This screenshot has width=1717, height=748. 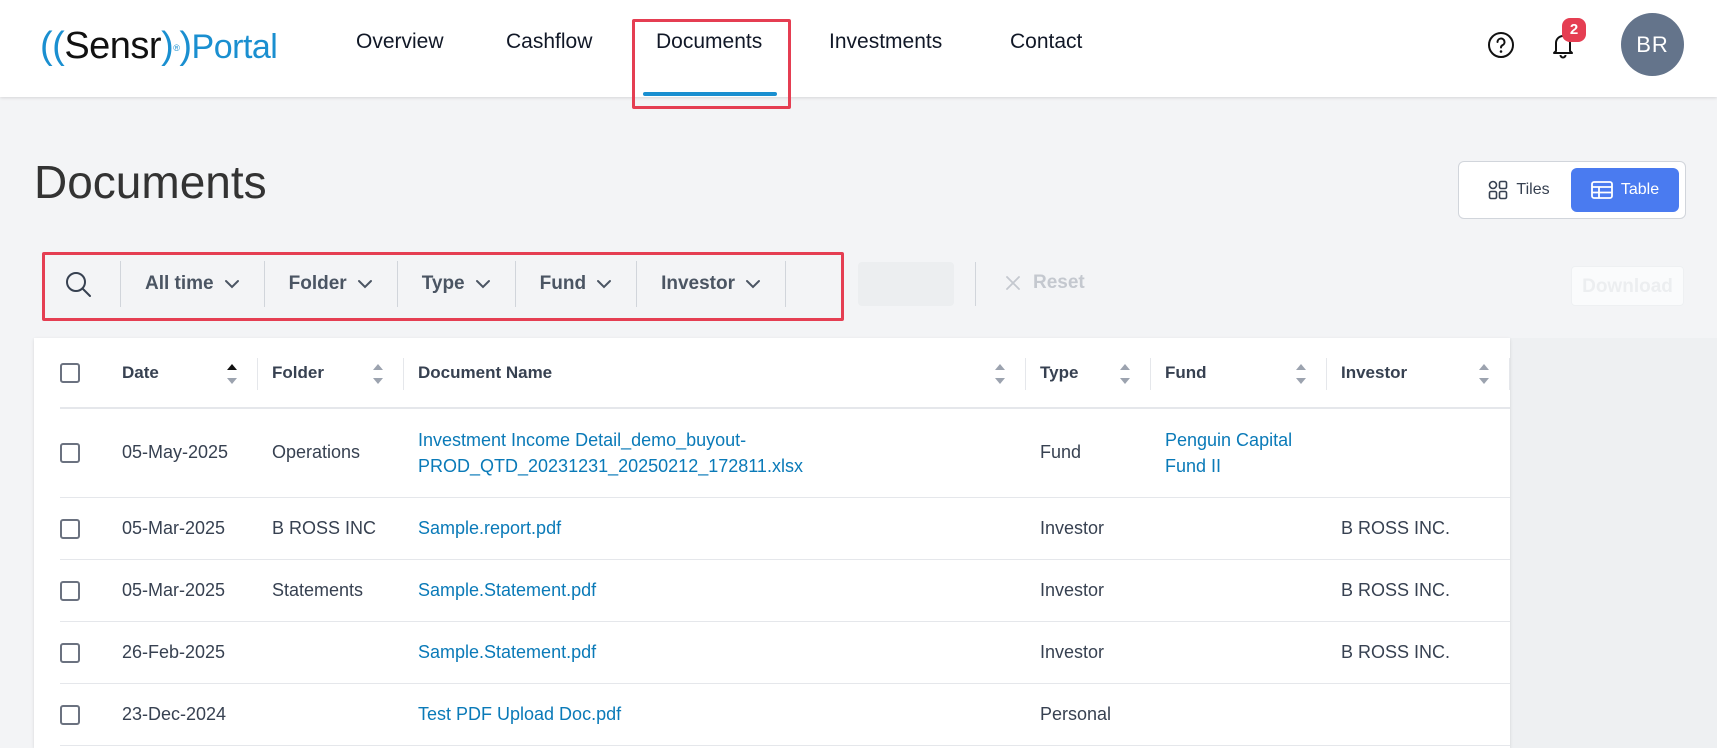 What do you see at coordinates (1239, 373) in the screenshot?
I see `column-header-fund: Fund` at bounding box center [1239, 373].